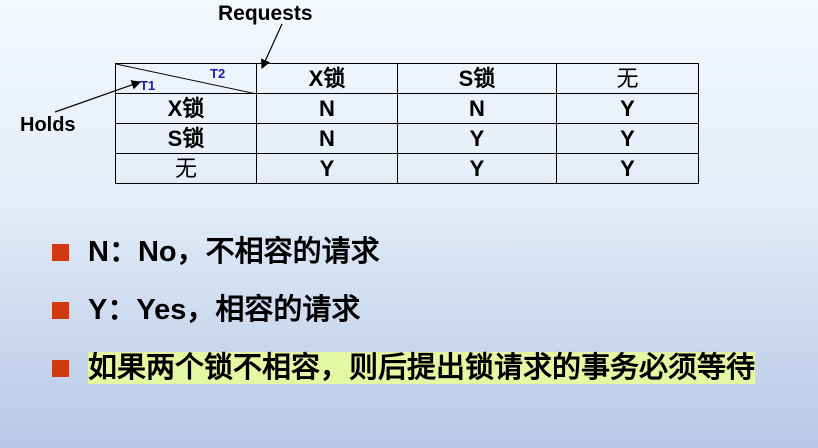 This screenshot has width=818, height=448. What do you see at coordinates (224, 310) in the screenshot?
I see `note-text: Y：Yes，相容的请求` at bounding box center [224, 310].